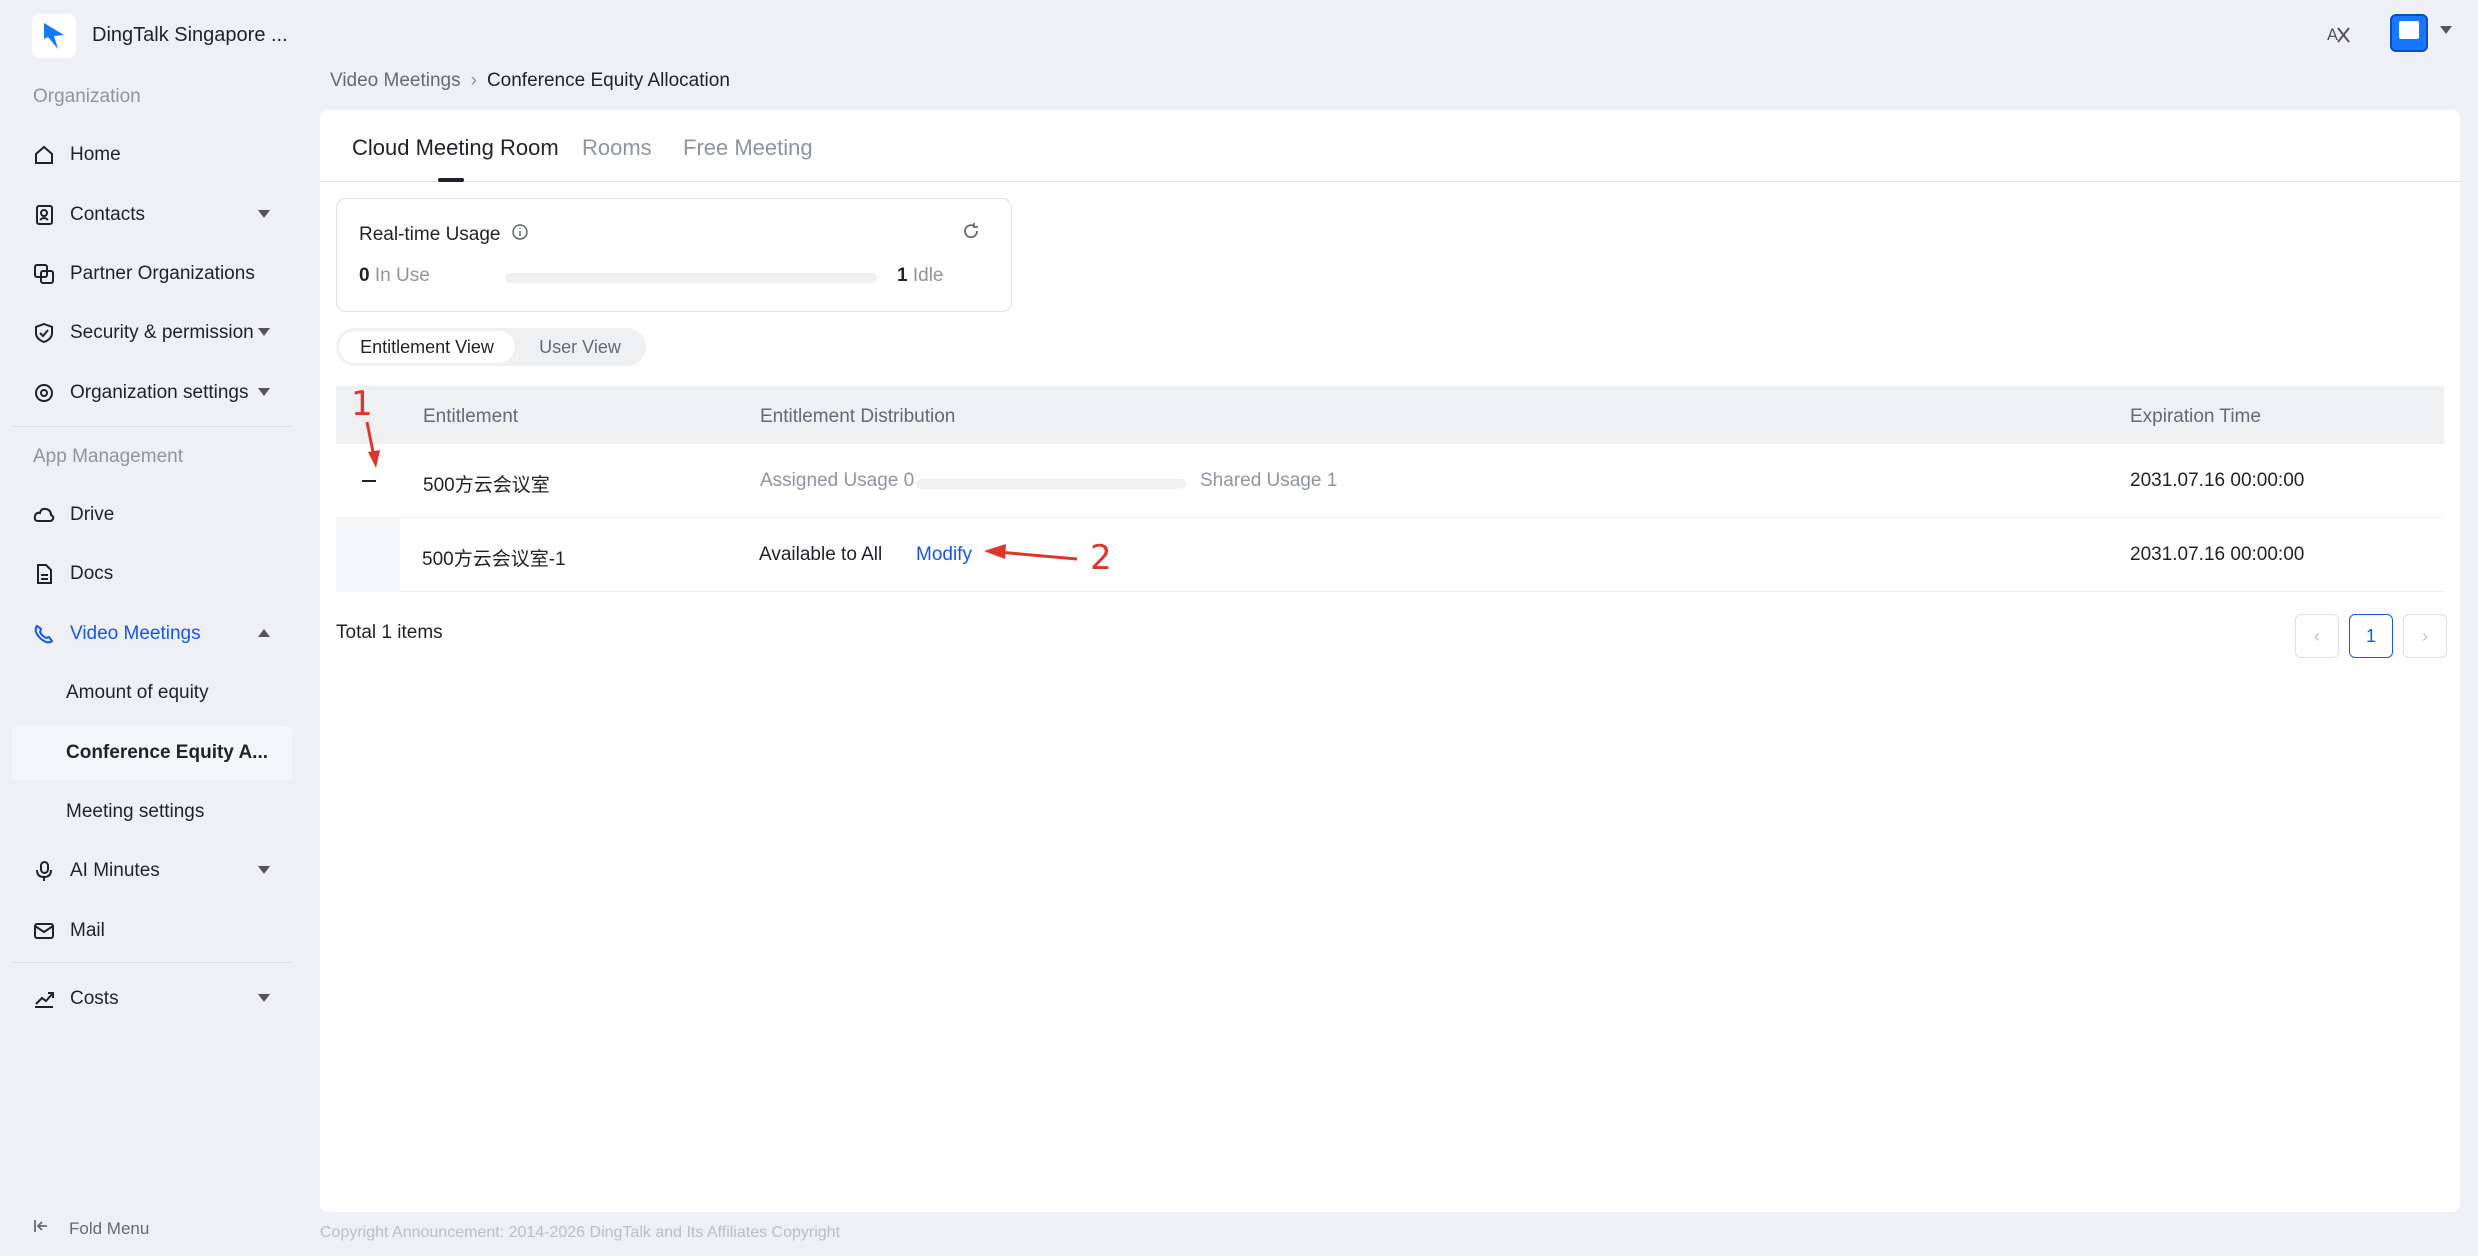 Image resolution: width=2478 pixels, height=1256 pixels. Describe the element at coordinates (902, 275) in the screenshot. I see `idle-count: 1` at that location.